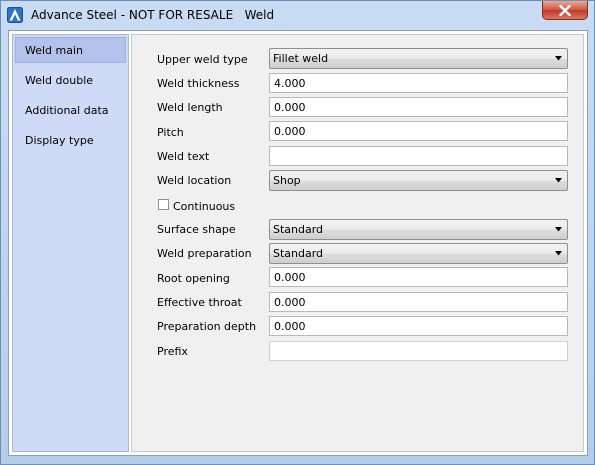  I want to click on prefix-label: Prefix, so click(172, 351).